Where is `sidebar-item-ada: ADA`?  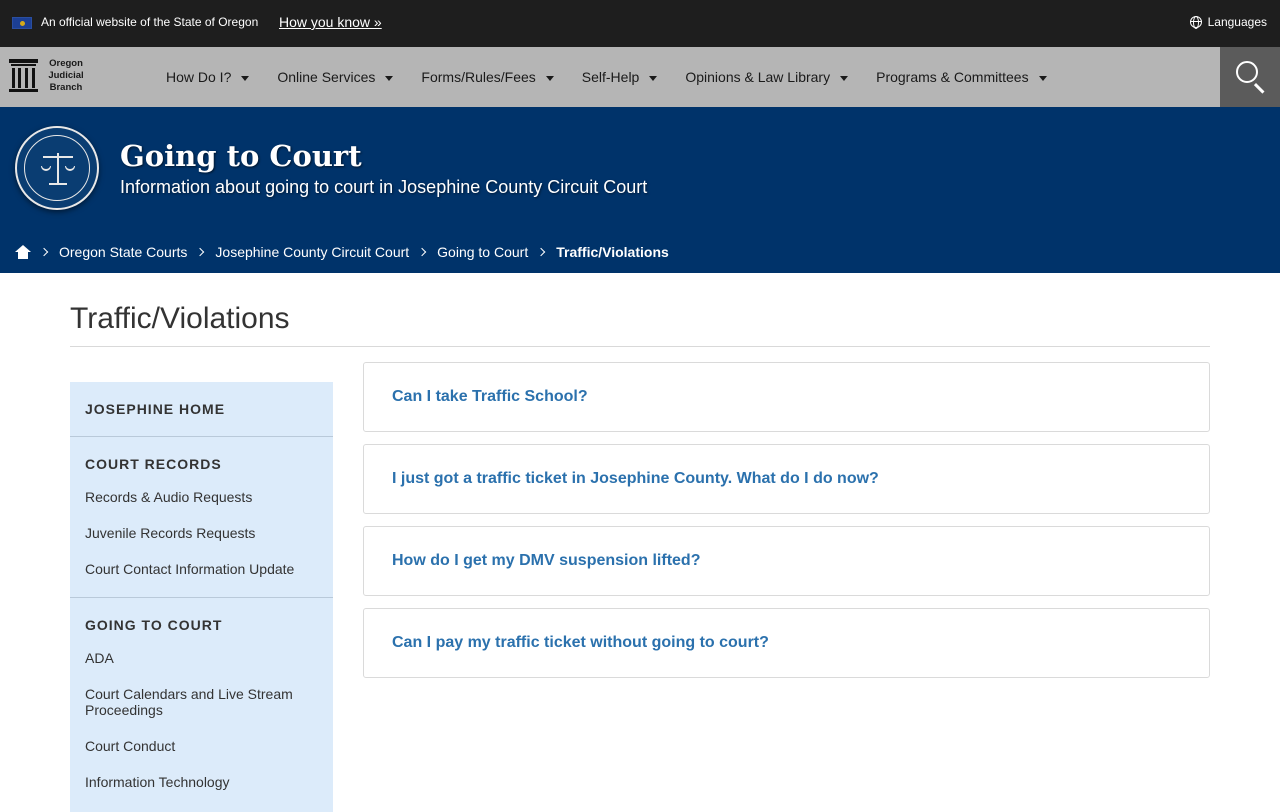
sidebar-item-ada: ADA is located at coordinates (201, 658).